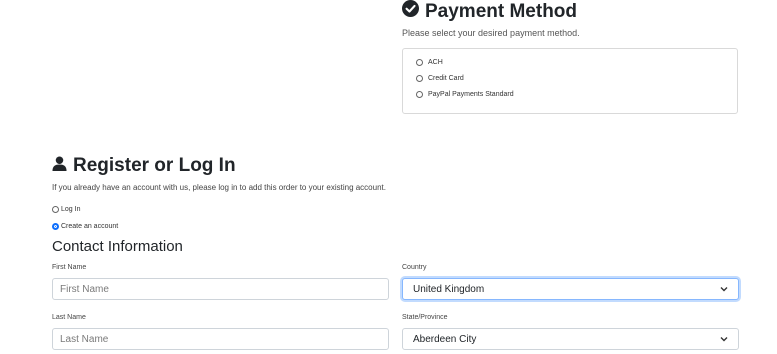  I want to click on contact-information-heading: Contact Information, so click(117, 246).